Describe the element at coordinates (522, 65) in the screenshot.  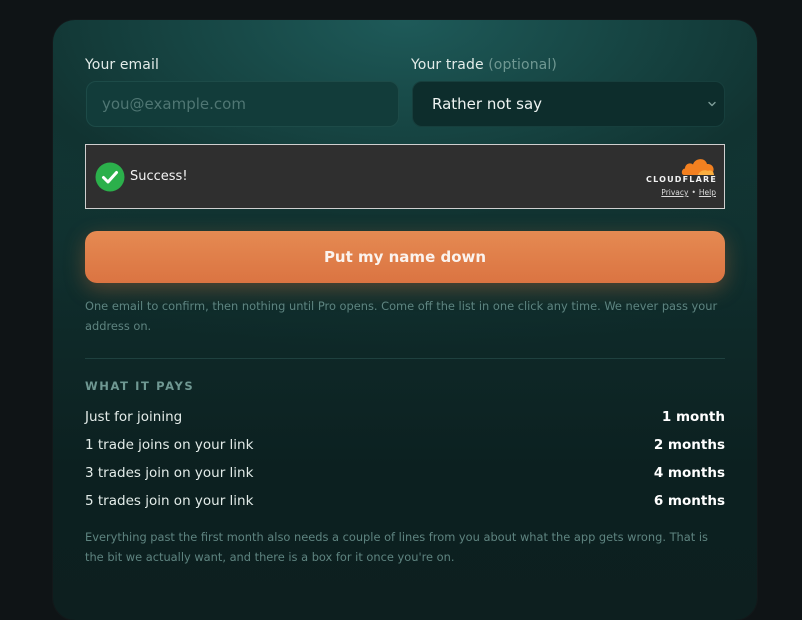
I see `trade-optional-hint: (optional)` at that location.